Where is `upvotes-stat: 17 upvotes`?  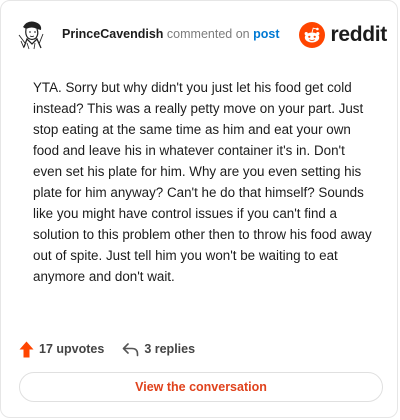
upvotes-stat: 17 upvotes is located at coordinates (61, 349).